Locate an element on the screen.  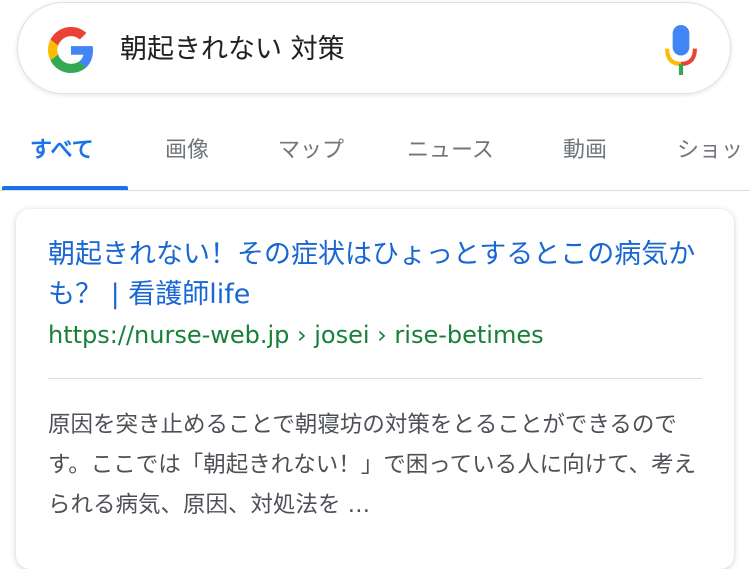
result-title-link: 朝起きれない！その症状はひょっとするとこの病気かも？ | 看護師life is located at coordinates (378, 275).